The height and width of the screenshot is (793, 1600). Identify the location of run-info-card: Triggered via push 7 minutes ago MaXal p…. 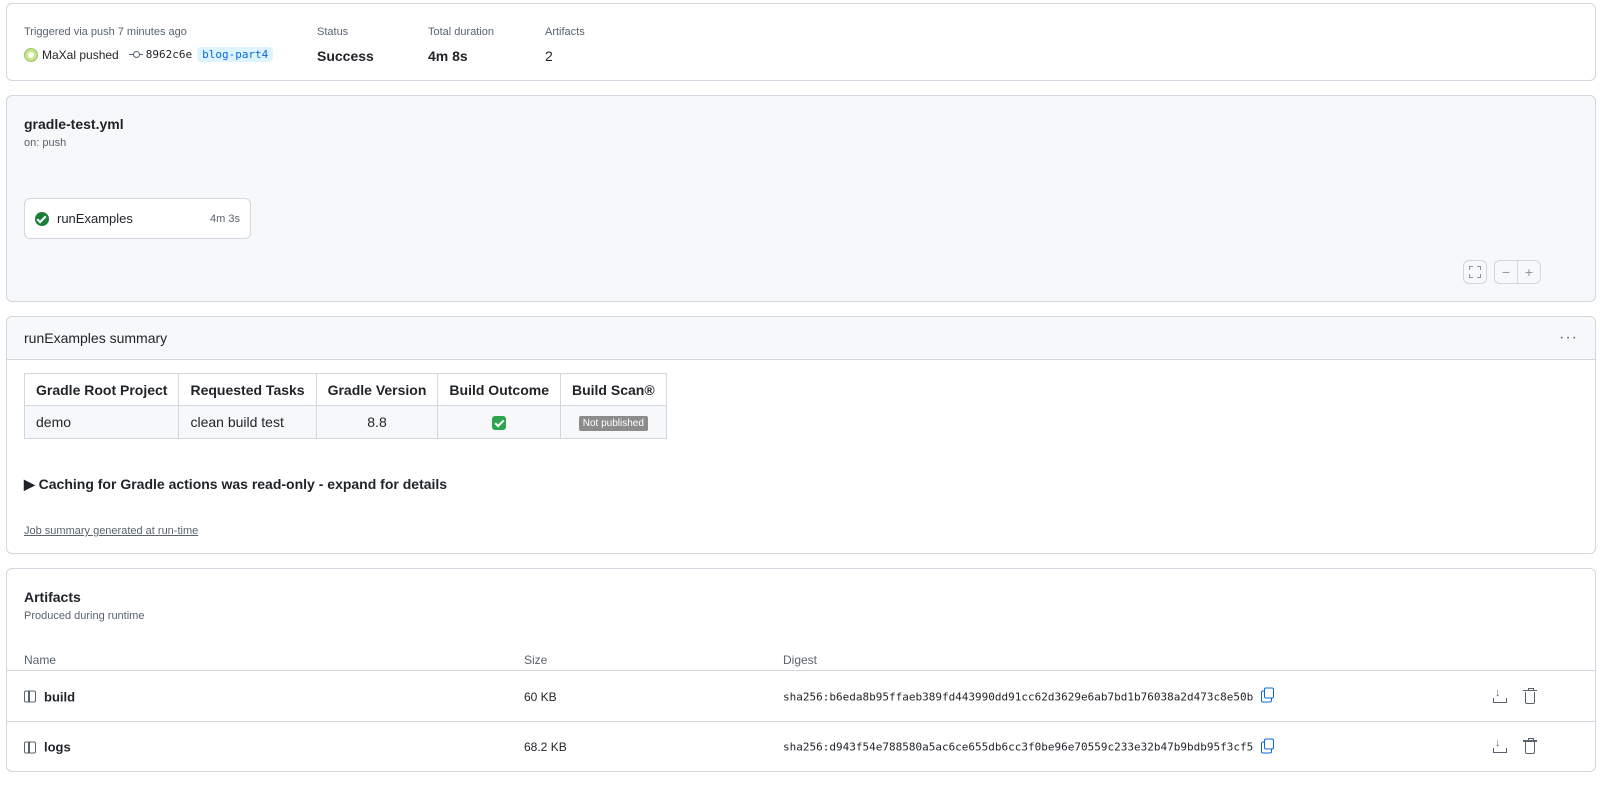
(801, 42).